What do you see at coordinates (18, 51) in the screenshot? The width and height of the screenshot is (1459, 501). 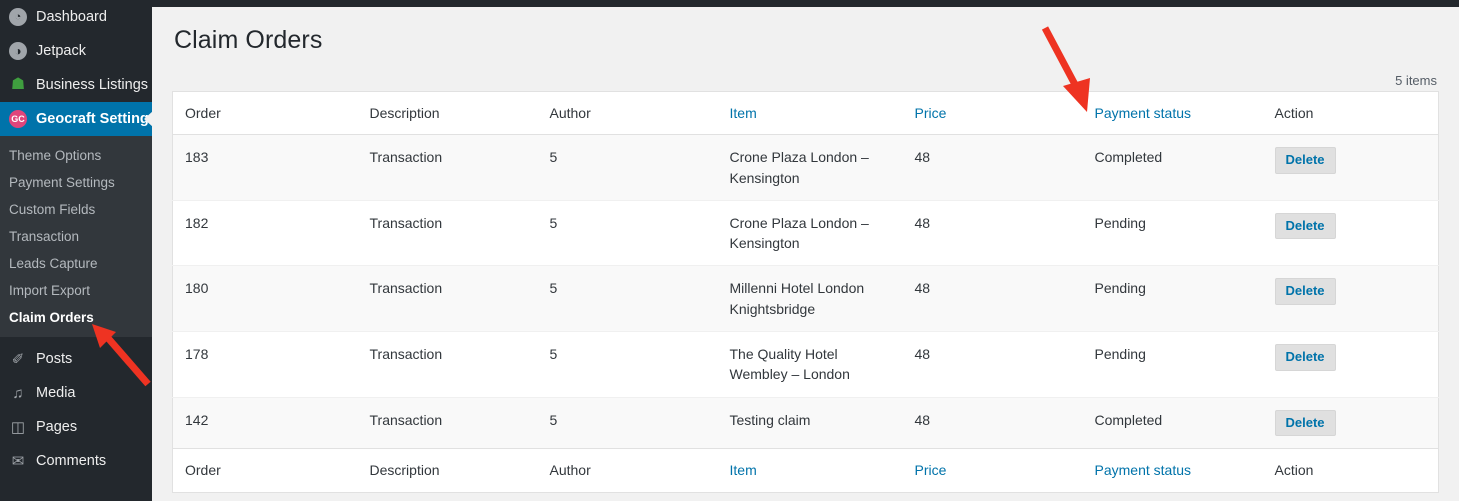 I see `jetpack-icon: ◑` at bounding box center [18, 51].